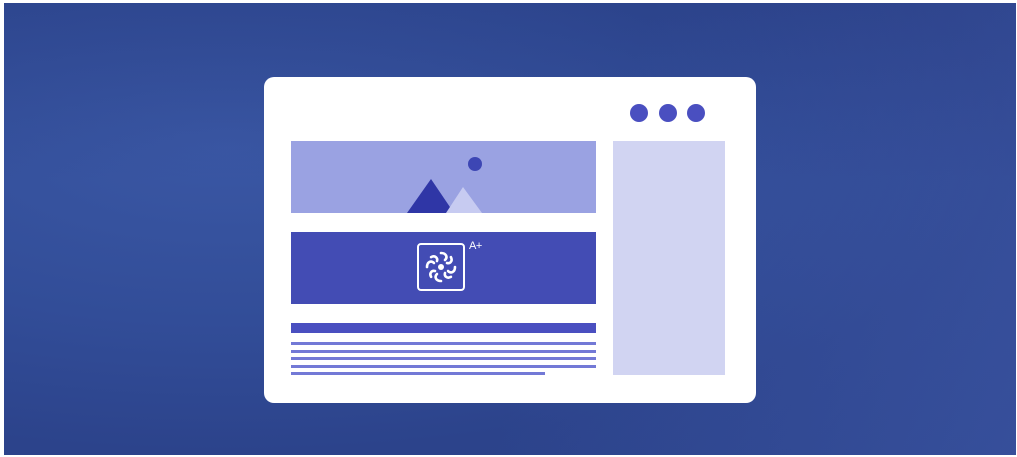 This screenshot has width=1017, height=457. I want to click on heading-bar, so click(443, 328).